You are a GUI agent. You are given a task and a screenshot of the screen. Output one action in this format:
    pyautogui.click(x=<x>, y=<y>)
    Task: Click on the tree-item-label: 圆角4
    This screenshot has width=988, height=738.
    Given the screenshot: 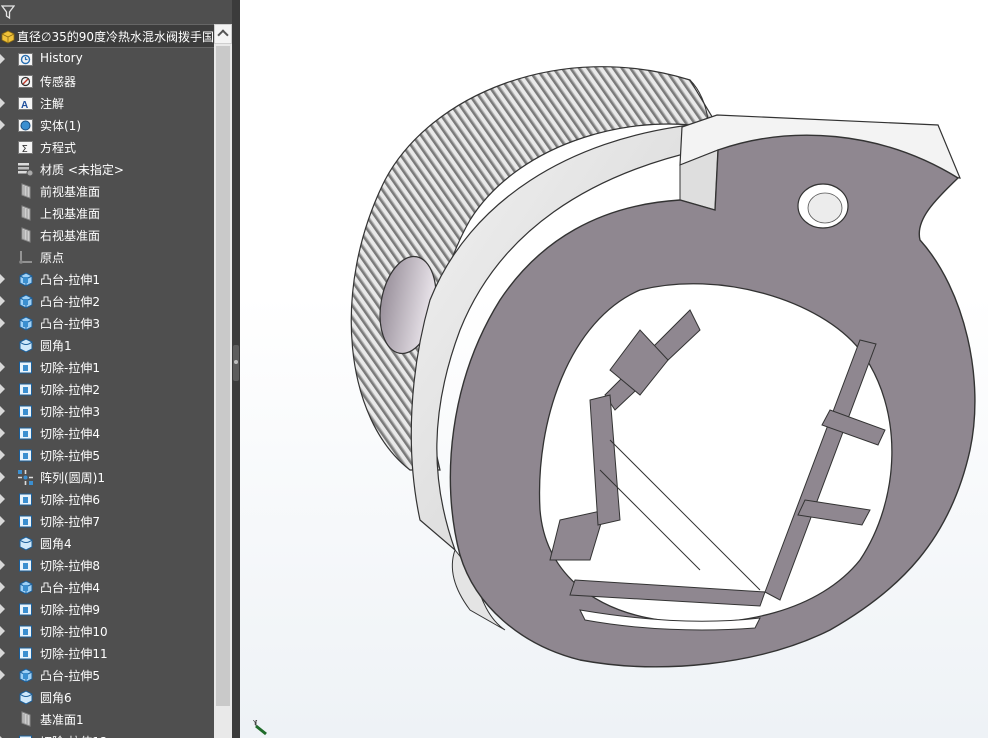 What is the action you would take?
    pyautogui.click(x=56, y=544)
    